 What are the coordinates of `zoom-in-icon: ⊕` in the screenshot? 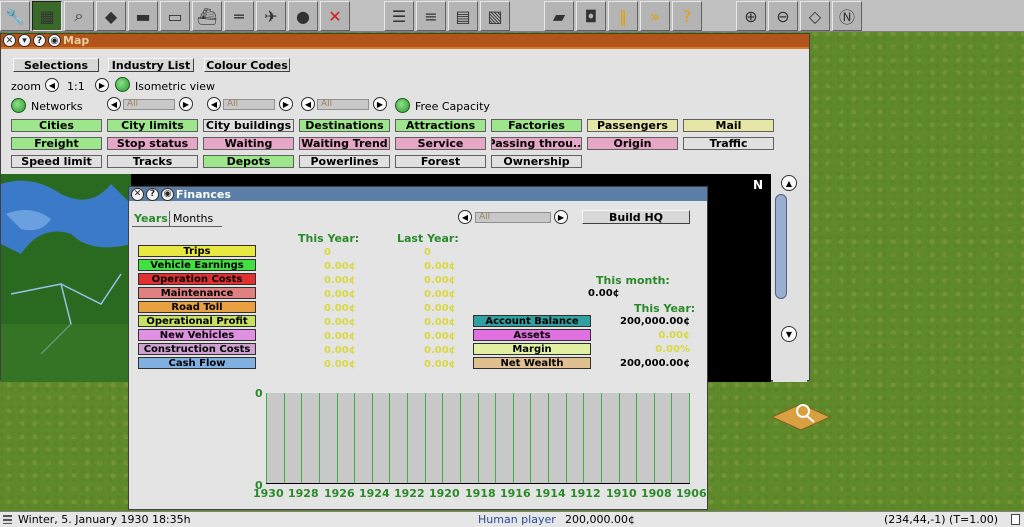 It's located at (751, 16).